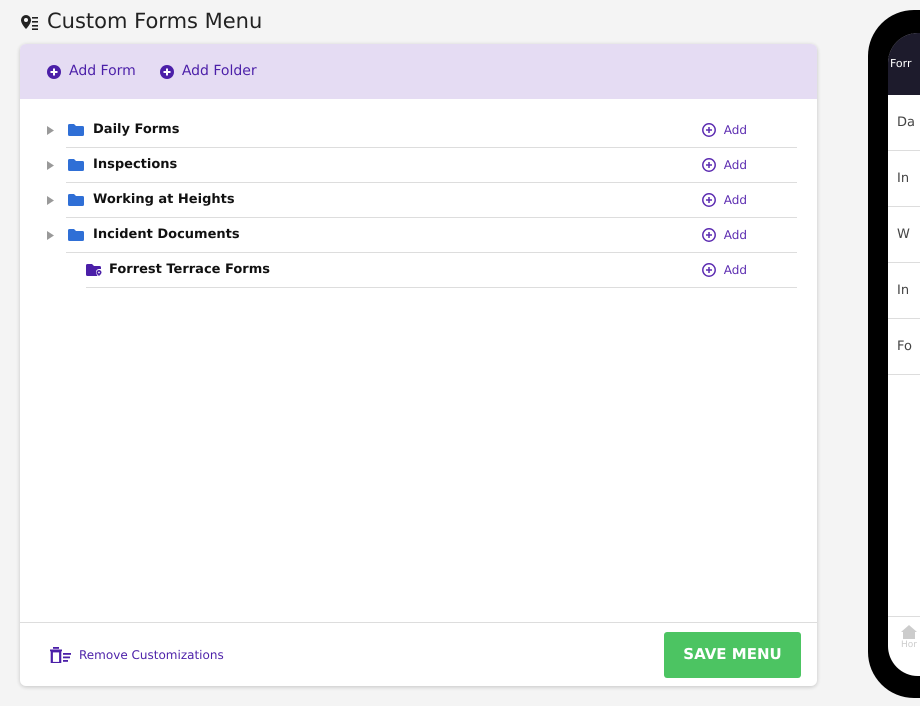 The width and height of the screenshot is (920, 706). Describe the element at coordinates (29, 22) in the screenshot. I see `location-list-icon` at that location.